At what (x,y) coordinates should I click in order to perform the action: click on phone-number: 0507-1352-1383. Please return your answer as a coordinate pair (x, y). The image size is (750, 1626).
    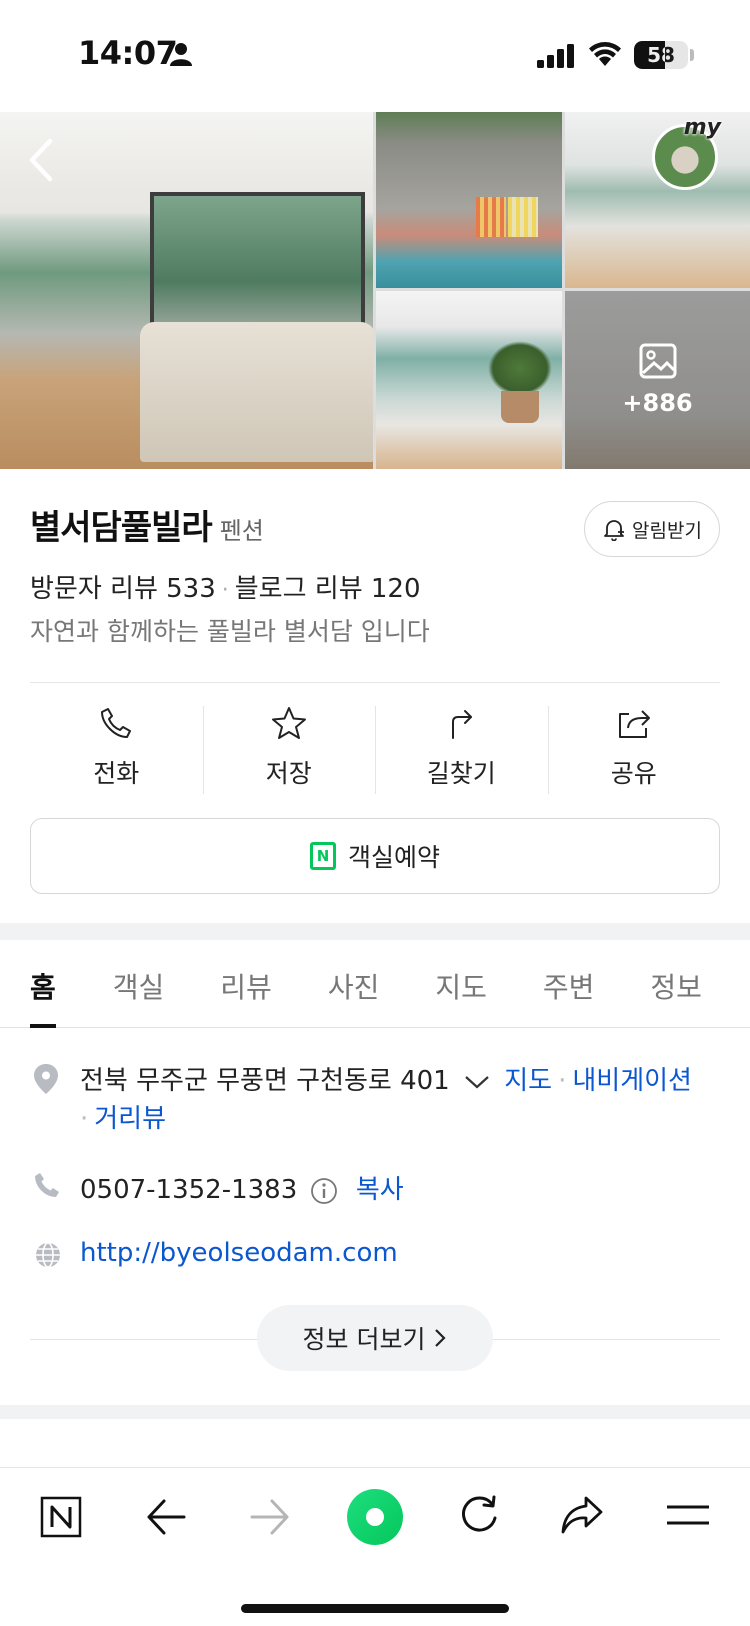
    Looking at the image, I should click on (188, 1190).